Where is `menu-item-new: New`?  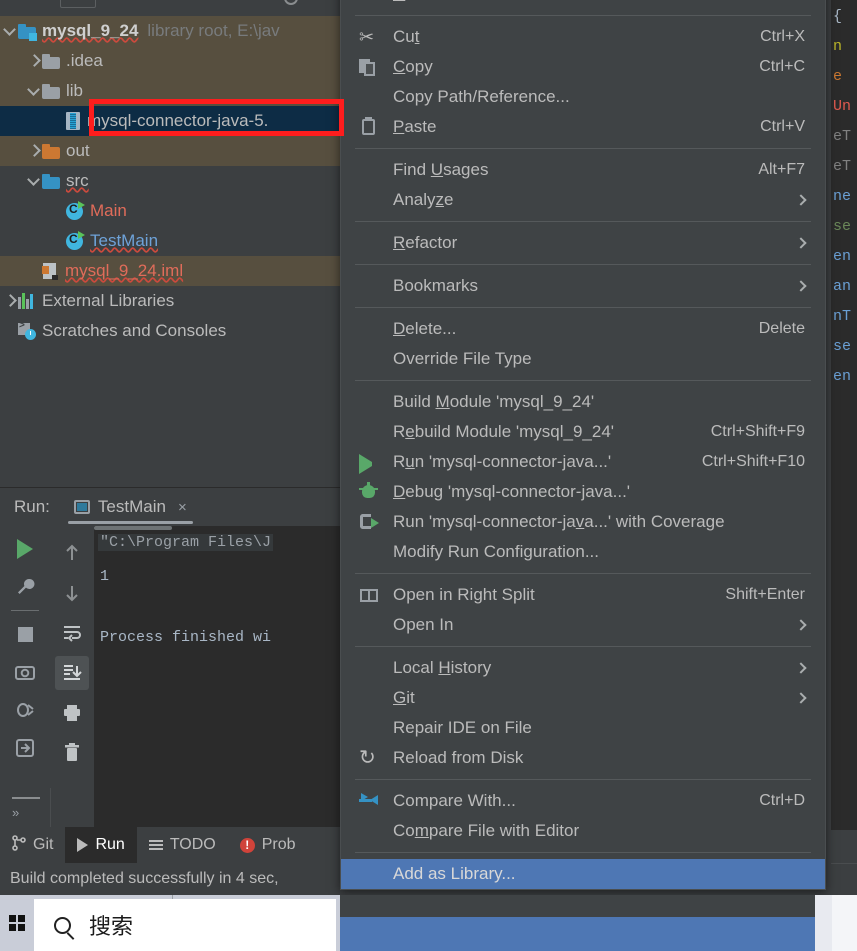
menu-item-new: New is located at coordinates (583, 4).